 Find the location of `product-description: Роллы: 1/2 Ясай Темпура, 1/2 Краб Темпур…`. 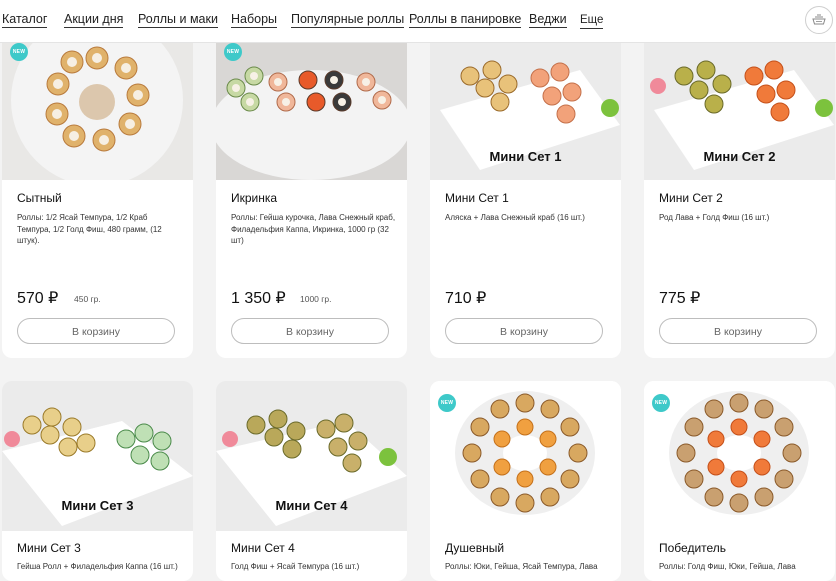

product-description: Роллы: 1/2 Ясай Темпура, 1/2 Краб Темпур… is located at coordinates (89, 229).